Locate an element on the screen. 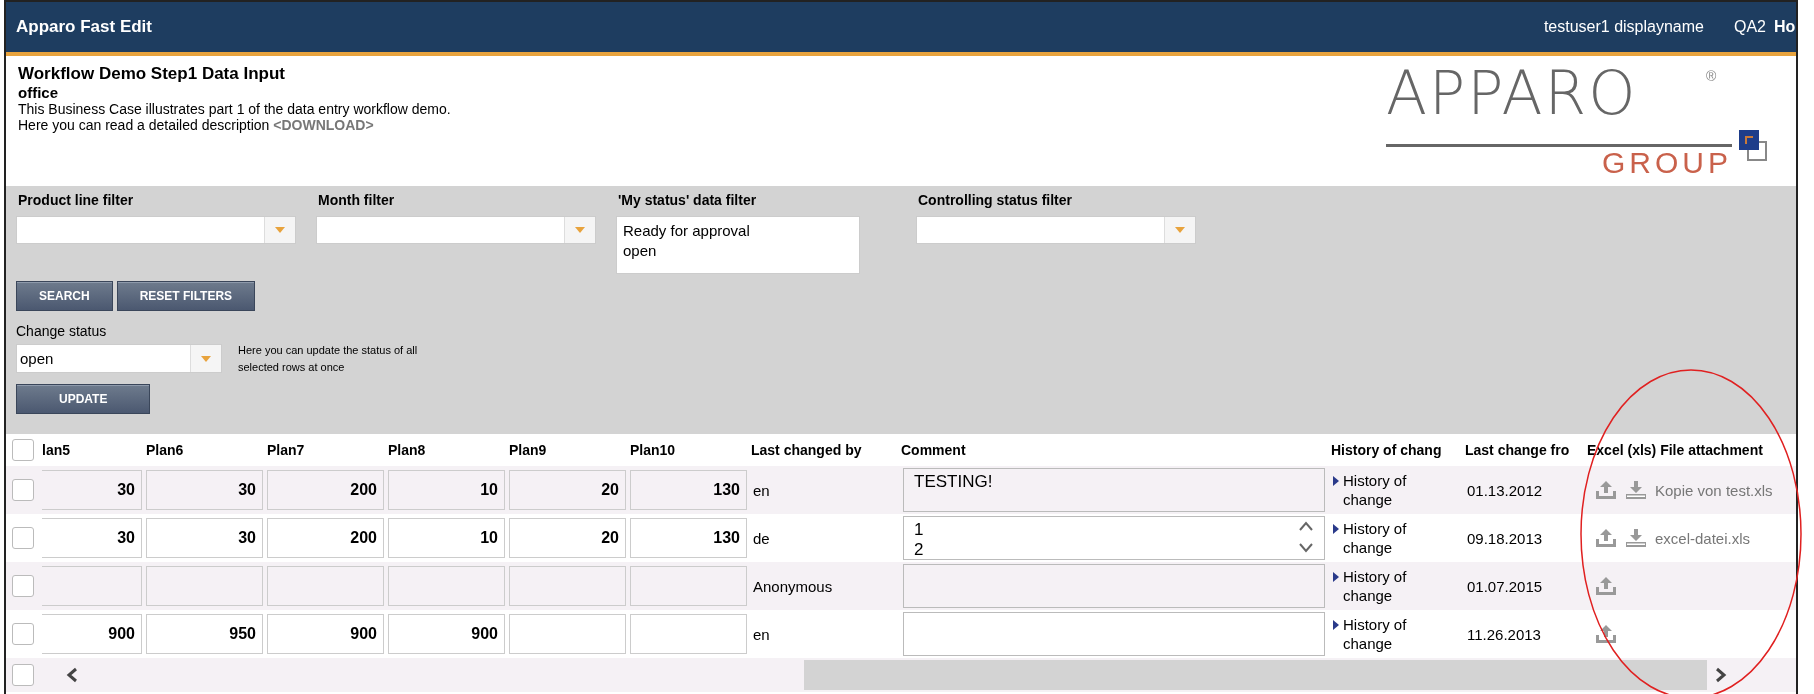 The height and width of the screenshot is (694, 1814). registered-mark: ® is located at coordinates (1711, 76).